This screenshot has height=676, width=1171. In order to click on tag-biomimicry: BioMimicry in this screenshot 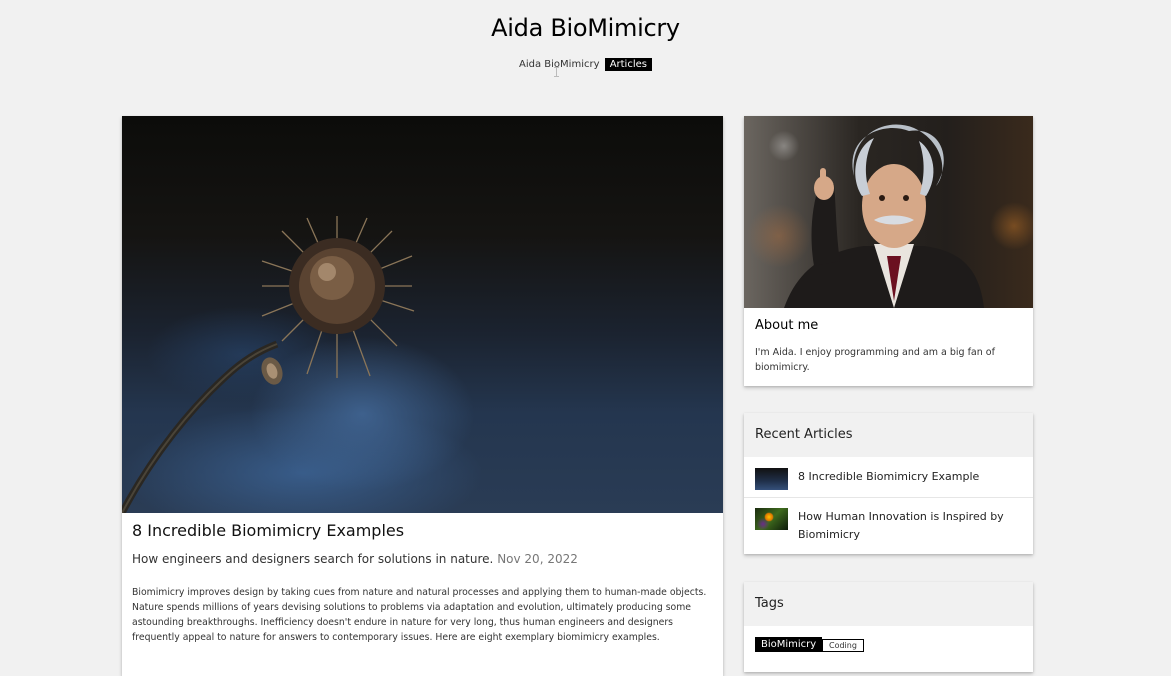, I will do `click(789, 644)`.